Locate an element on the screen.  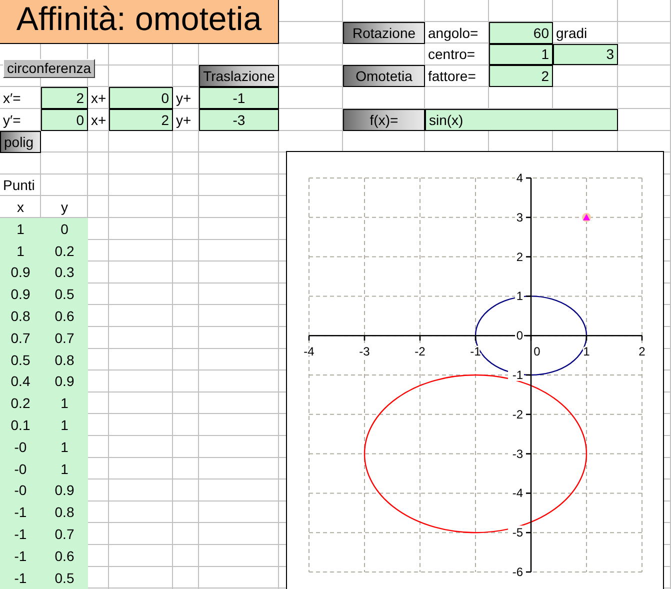
cell-label: y′= is located at coordinates (12, 120).